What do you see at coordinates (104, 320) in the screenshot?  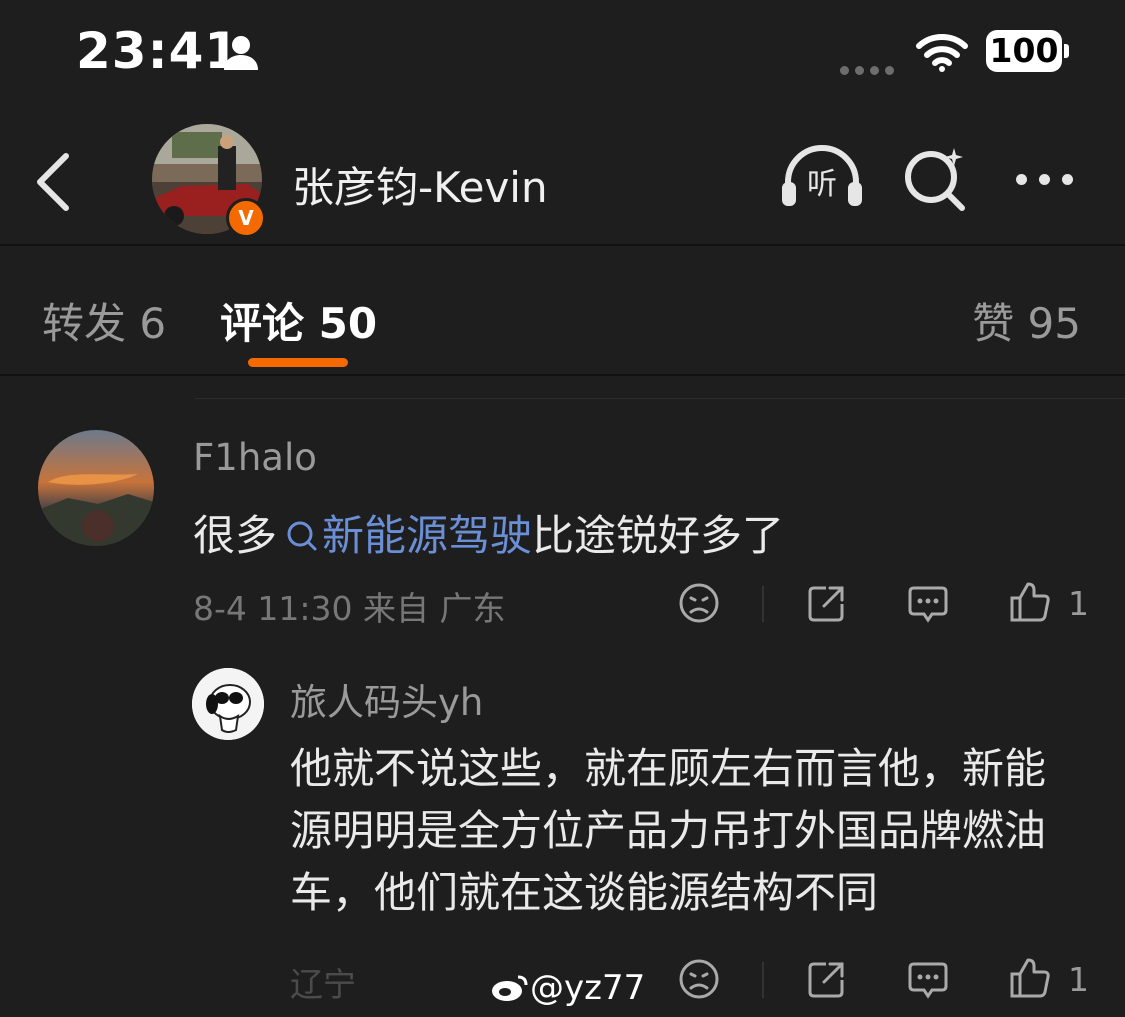 I see `tab-forward: 转发 6` at bounding box center [104, 320].